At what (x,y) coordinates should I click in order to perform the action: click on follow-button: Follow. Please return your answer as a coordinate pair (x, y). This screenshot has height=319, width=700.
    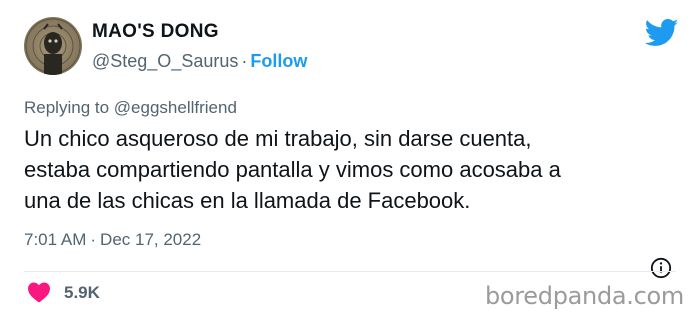
    Looking at the image, I should click on (278, 61).